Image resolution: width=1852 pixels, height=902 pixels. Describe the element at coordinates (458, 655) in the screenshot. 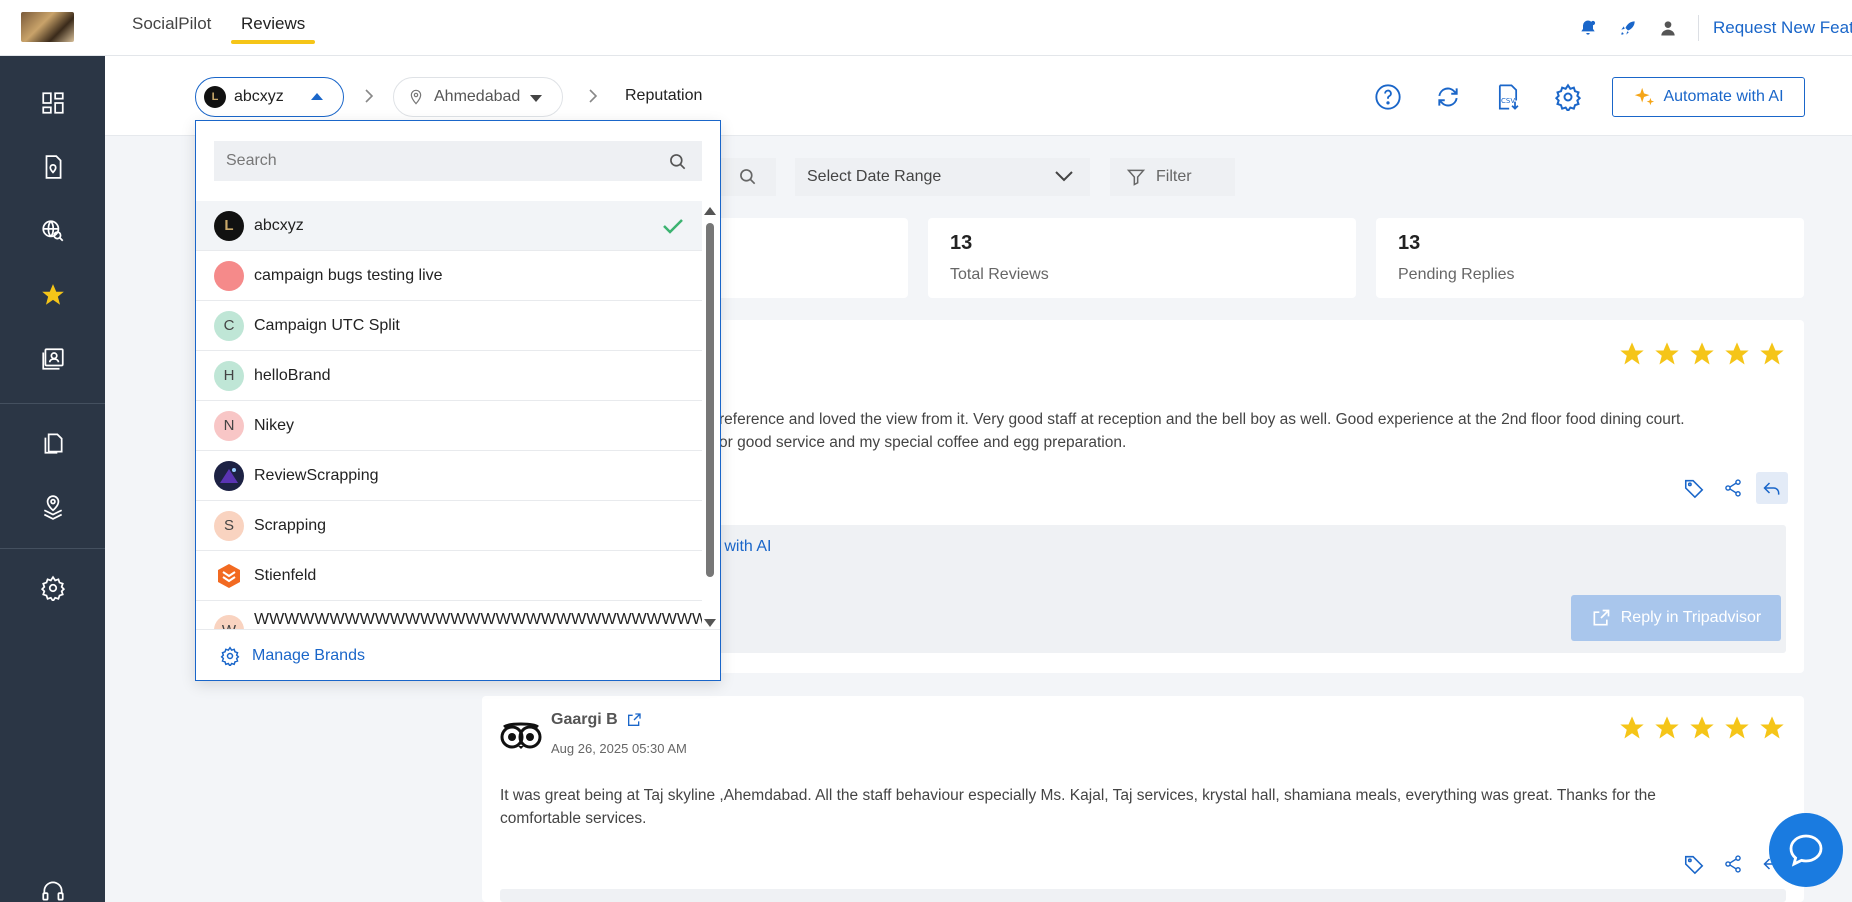

I see `manage-brands-link: Manage Brands` at that location.